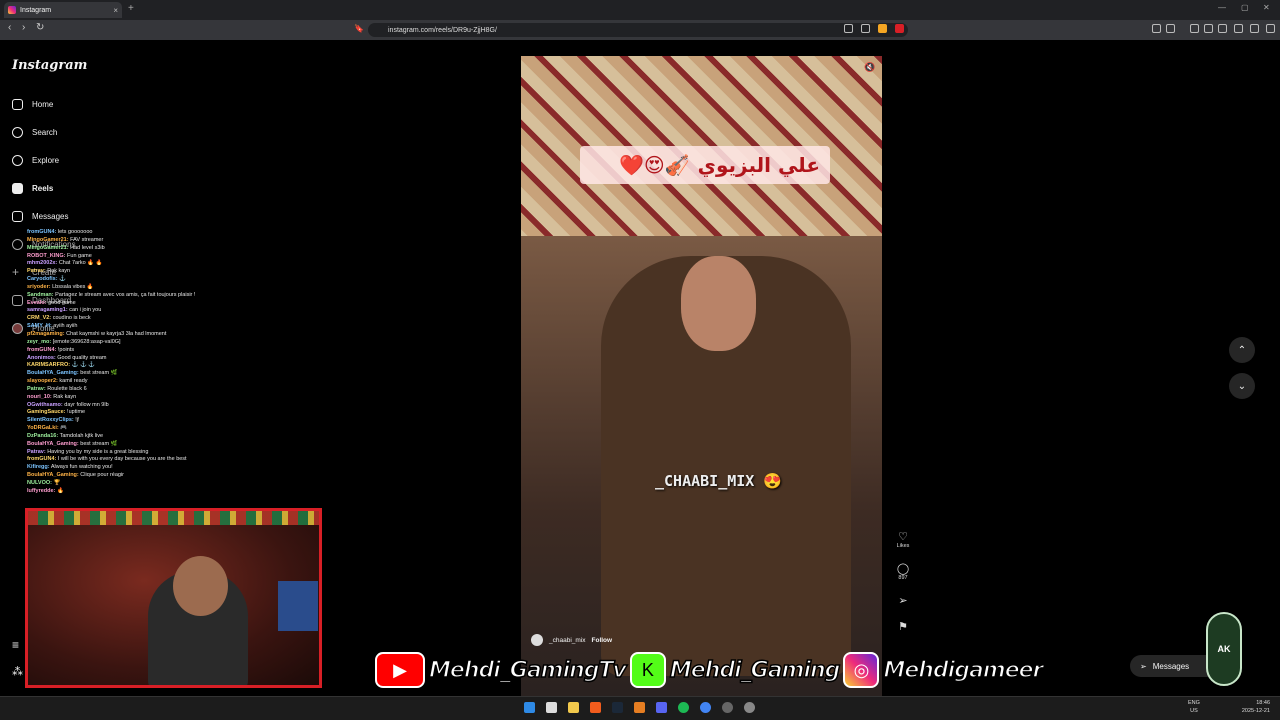 The image size is (1280, 720). What do you see at coordinates (1222, 7) in the screenshot?
I see `minimize-button: —` at bounding box center [1222, 7].